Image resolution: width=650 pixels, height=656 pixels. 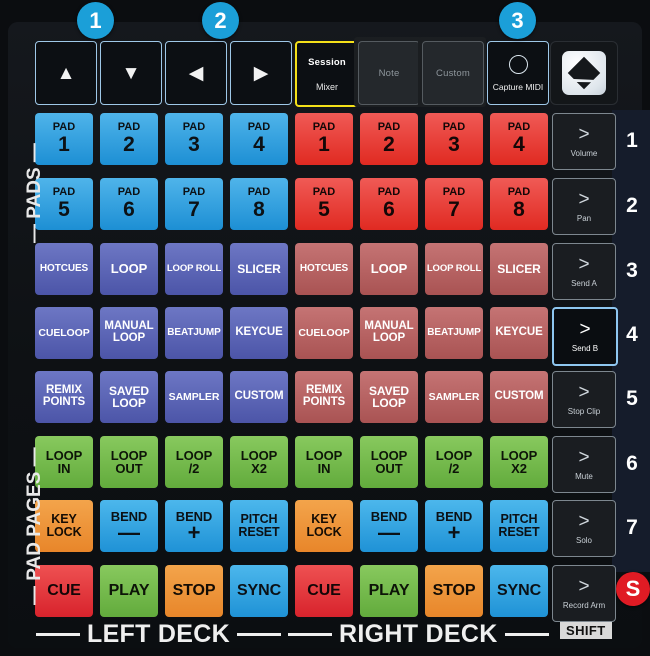 I want to click on pad-right-r7-c4-pitch-reset: PITCH RESET, so click(x=519, y=526).